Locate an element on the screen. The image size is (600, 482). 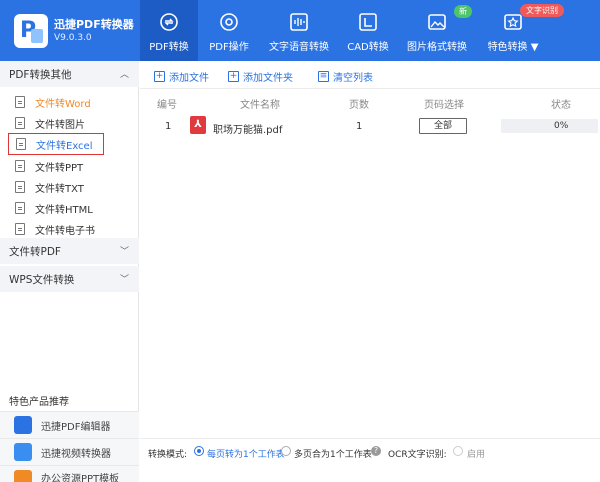
add-file-icon: + is located at coordinates (159, 76).